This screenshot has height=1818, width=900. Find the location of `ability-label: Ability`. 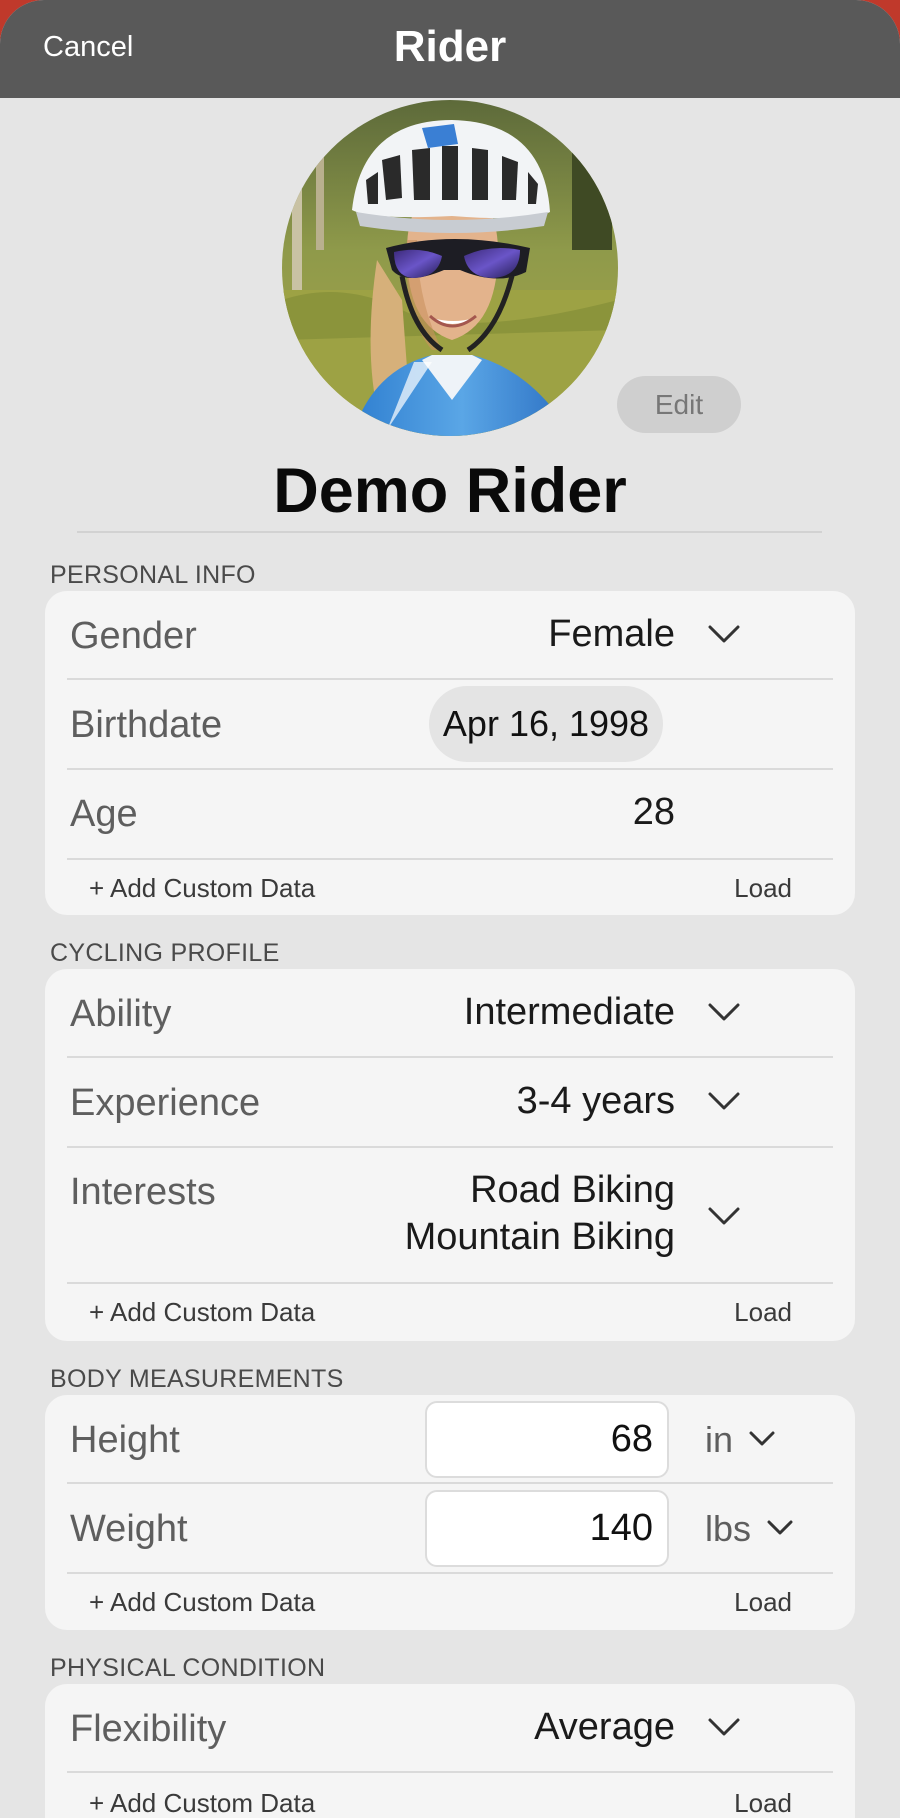

ability-label: Ability is located at coordinates (121, 1014).